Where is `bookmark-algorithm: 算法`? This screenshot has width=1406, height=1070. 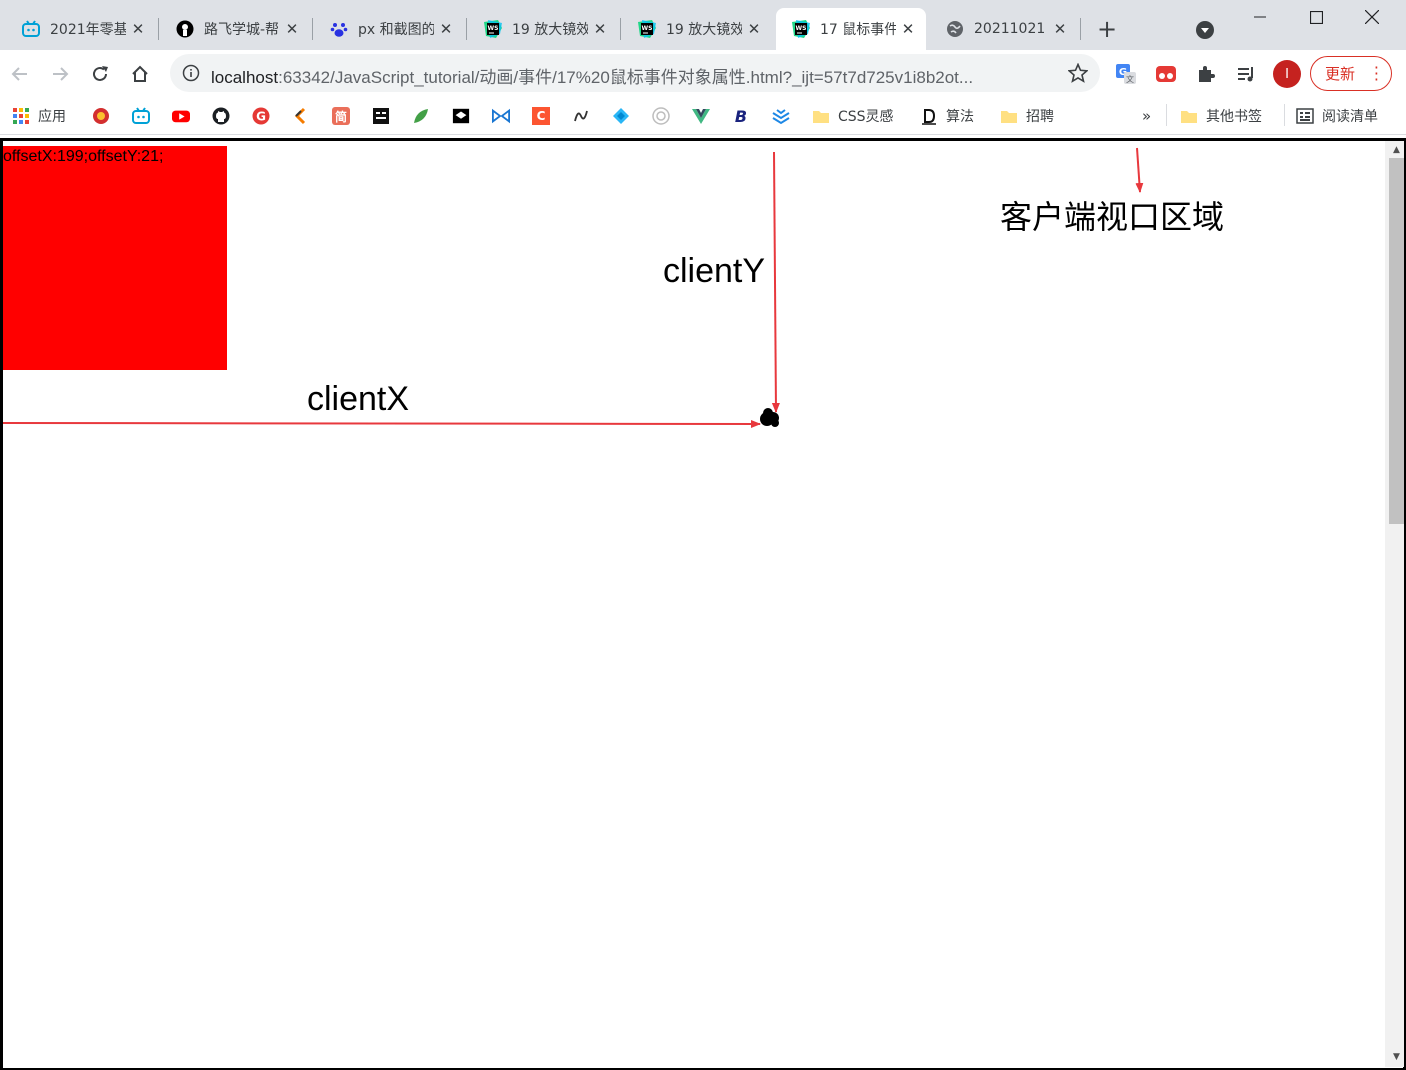
bookmark-algorithm: 算法 is located at coordinates (947, 116).